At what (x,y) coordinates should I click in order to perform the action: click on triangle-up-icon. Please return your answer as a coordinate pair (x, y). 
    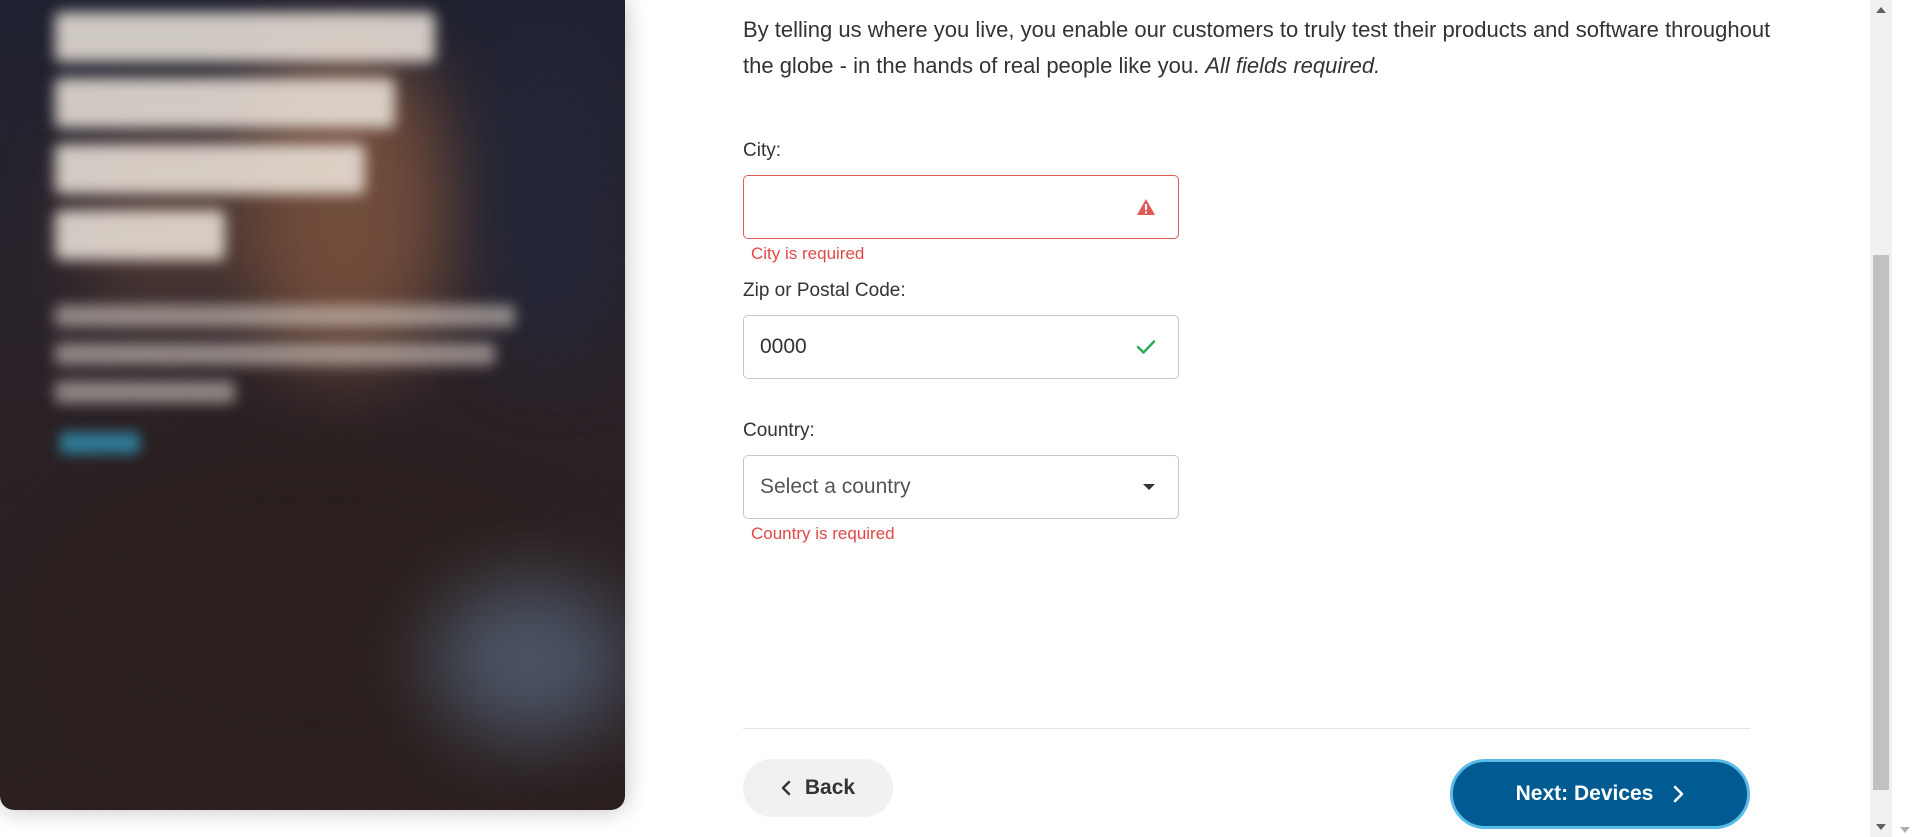
    Looking at the image, I should click on (1881, 10).